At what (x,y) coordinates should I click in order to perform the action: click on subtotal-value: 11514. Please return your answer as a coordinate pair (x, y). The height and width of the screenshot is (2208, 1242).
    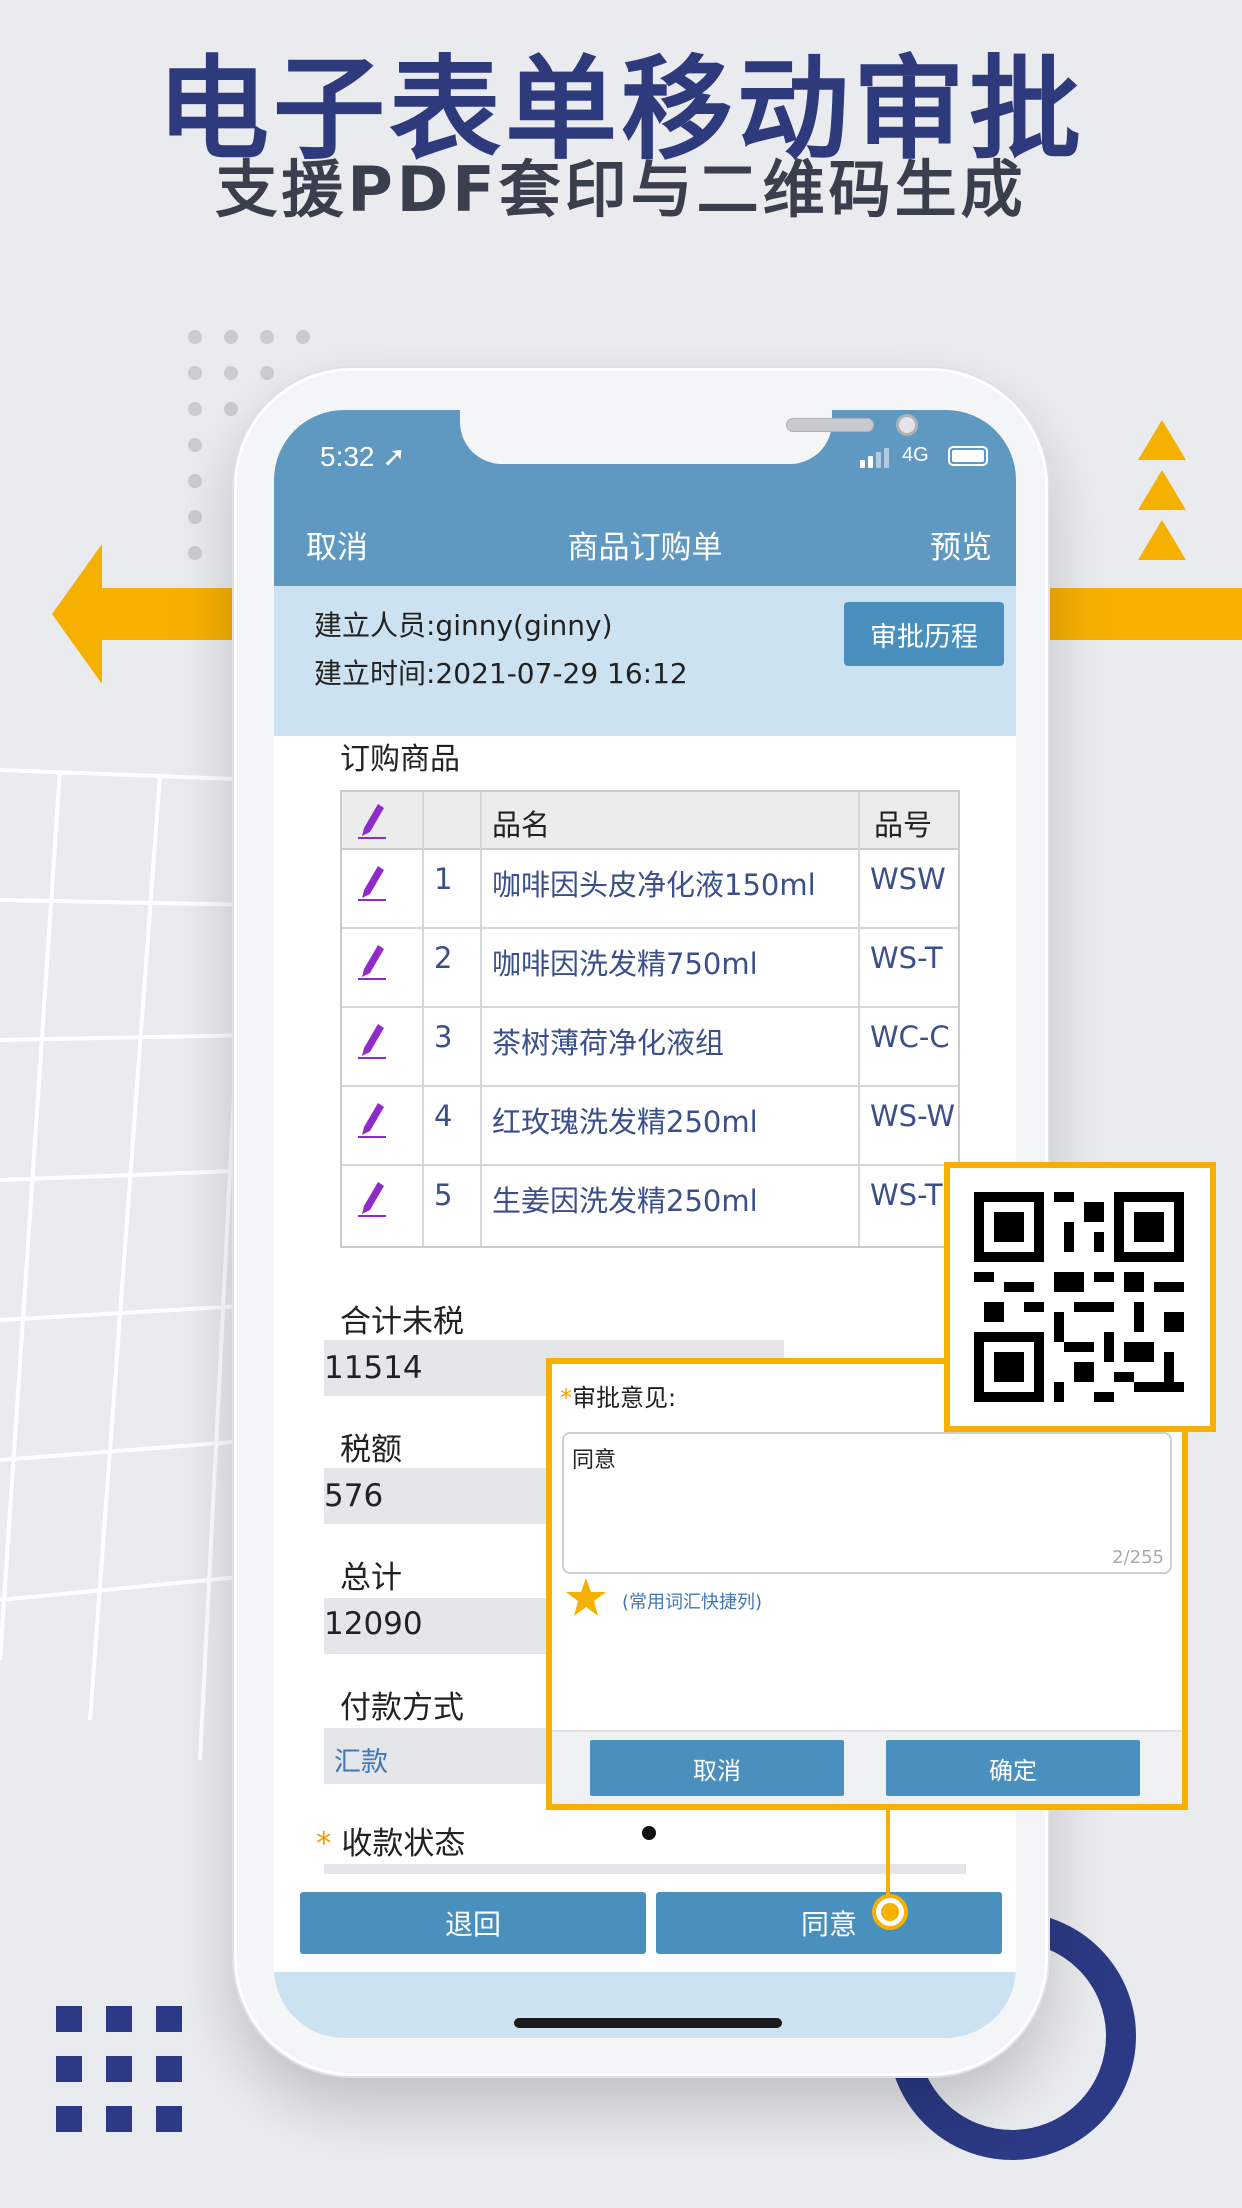
    Looking at the image, I should click on (373, 1368).